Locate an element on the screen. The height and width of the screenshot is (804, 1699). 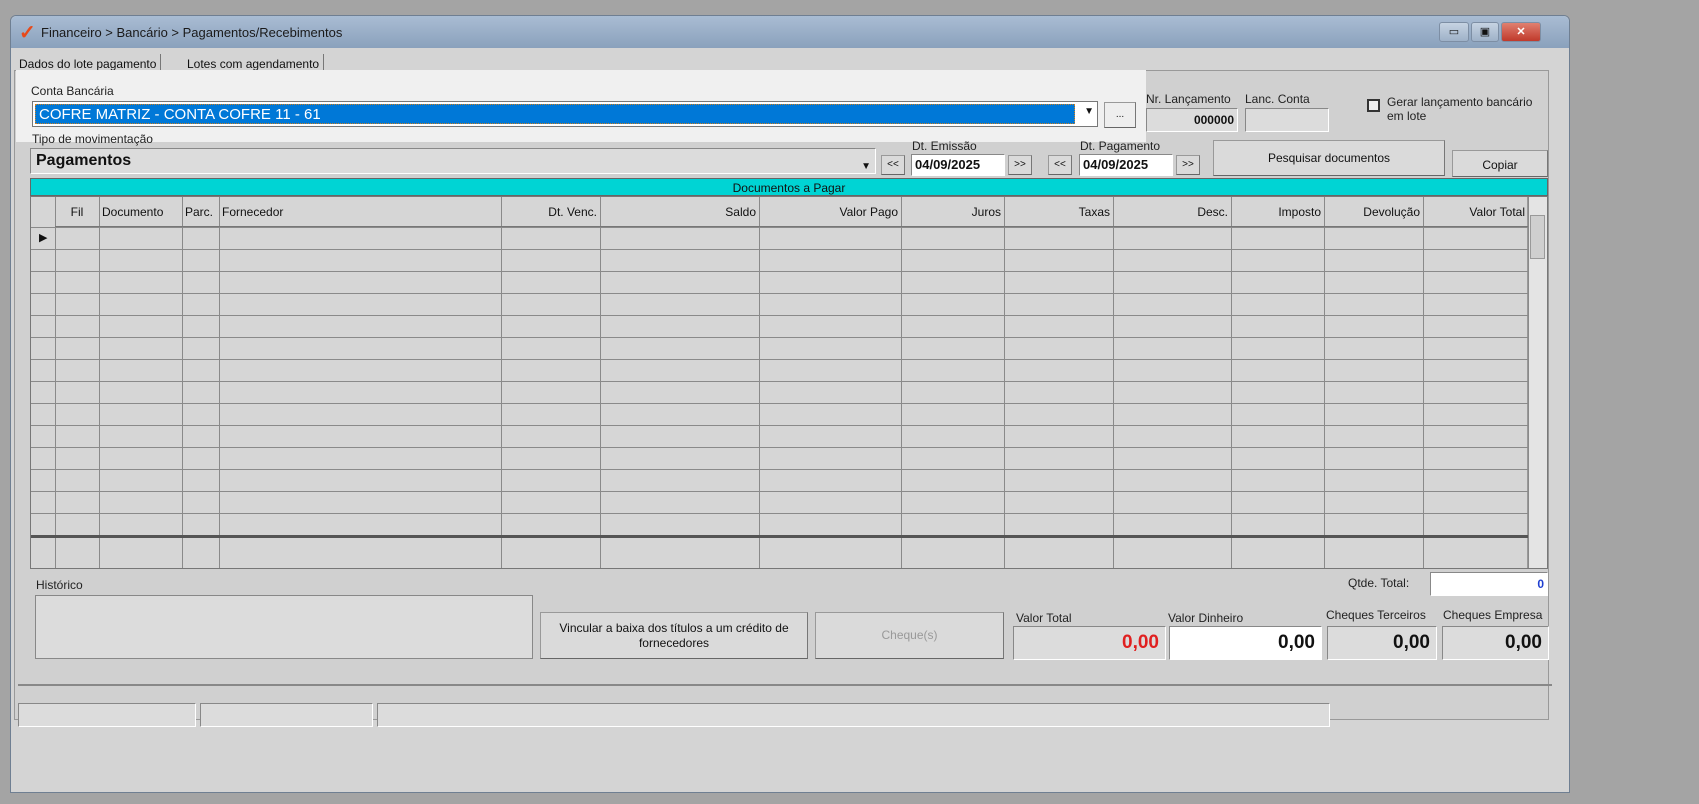
dt-pagamento-prev-button: << is located at coordinates (1060, 165).